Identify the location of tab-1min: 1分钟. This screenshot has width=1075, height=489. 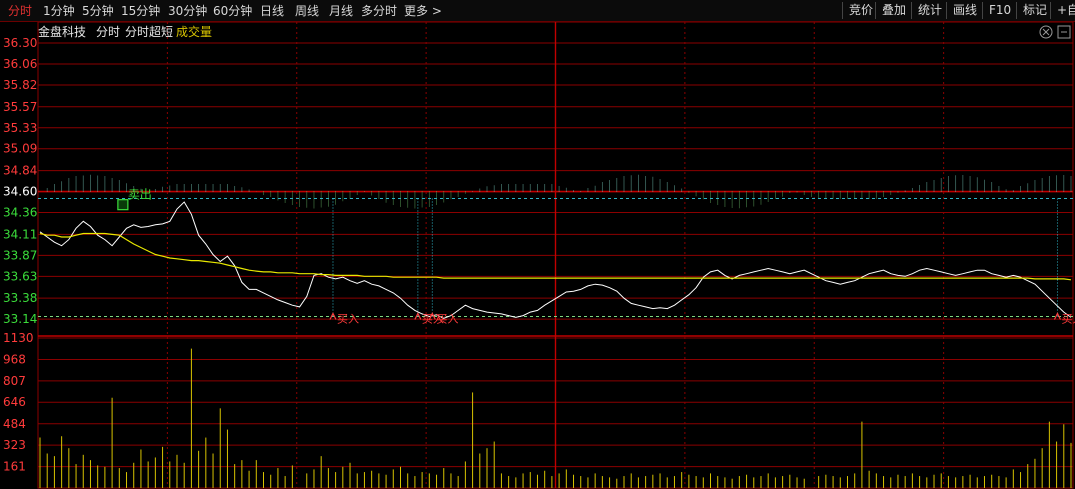
(59, 11).